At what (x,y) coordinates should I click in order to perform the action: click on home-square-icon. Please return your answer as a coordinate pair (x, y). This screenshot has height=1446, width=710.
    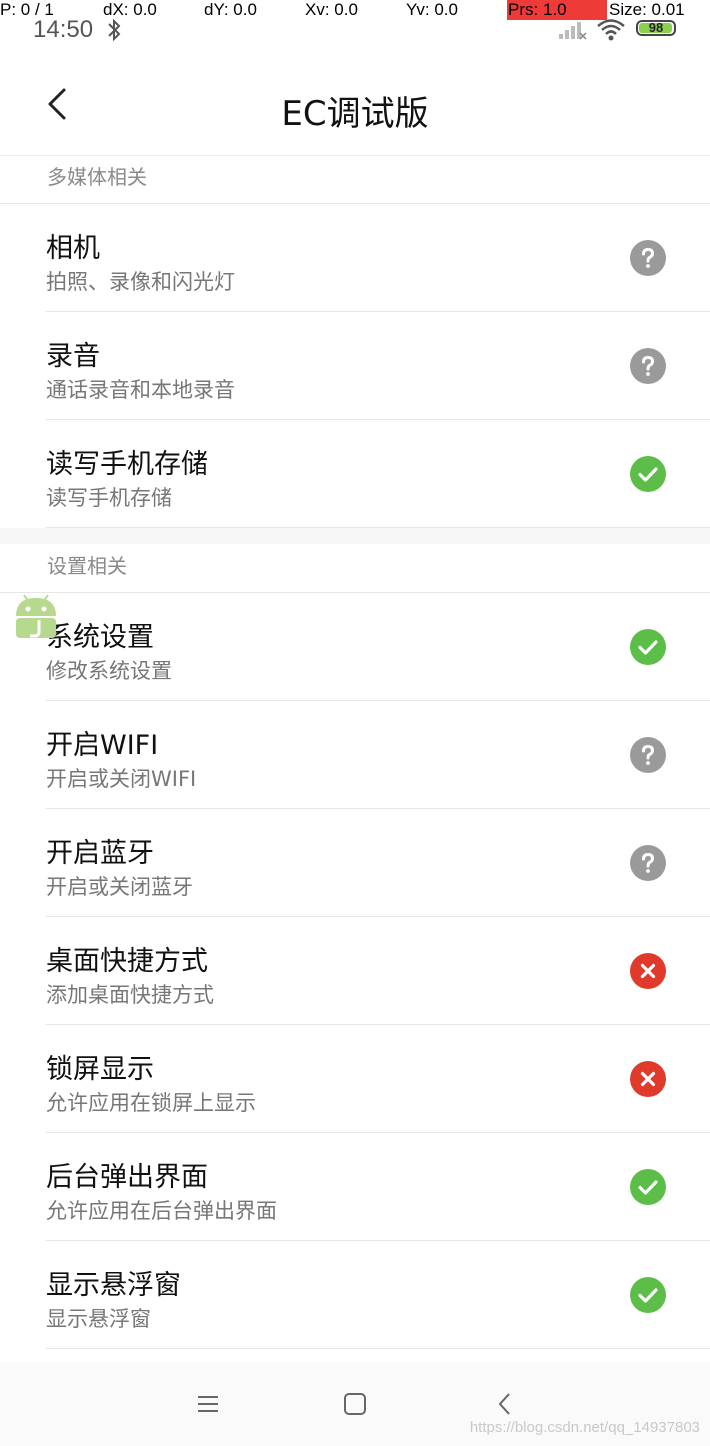
    Looking at the image, I should click on (355, 1404).